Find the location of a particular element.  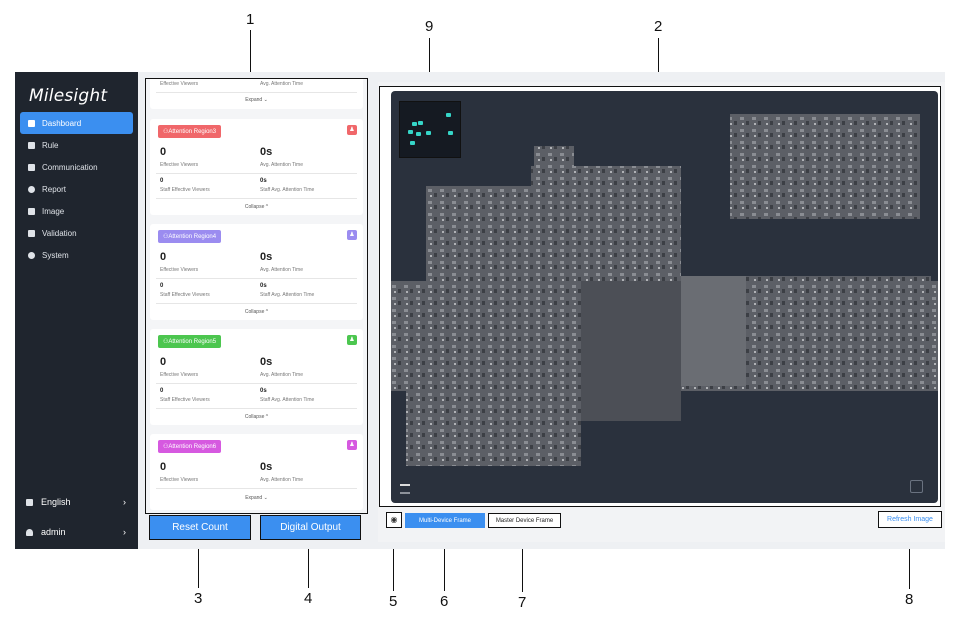

staff-viewers-label: Staff Effective Viewers is located at coordinates (185, 190).